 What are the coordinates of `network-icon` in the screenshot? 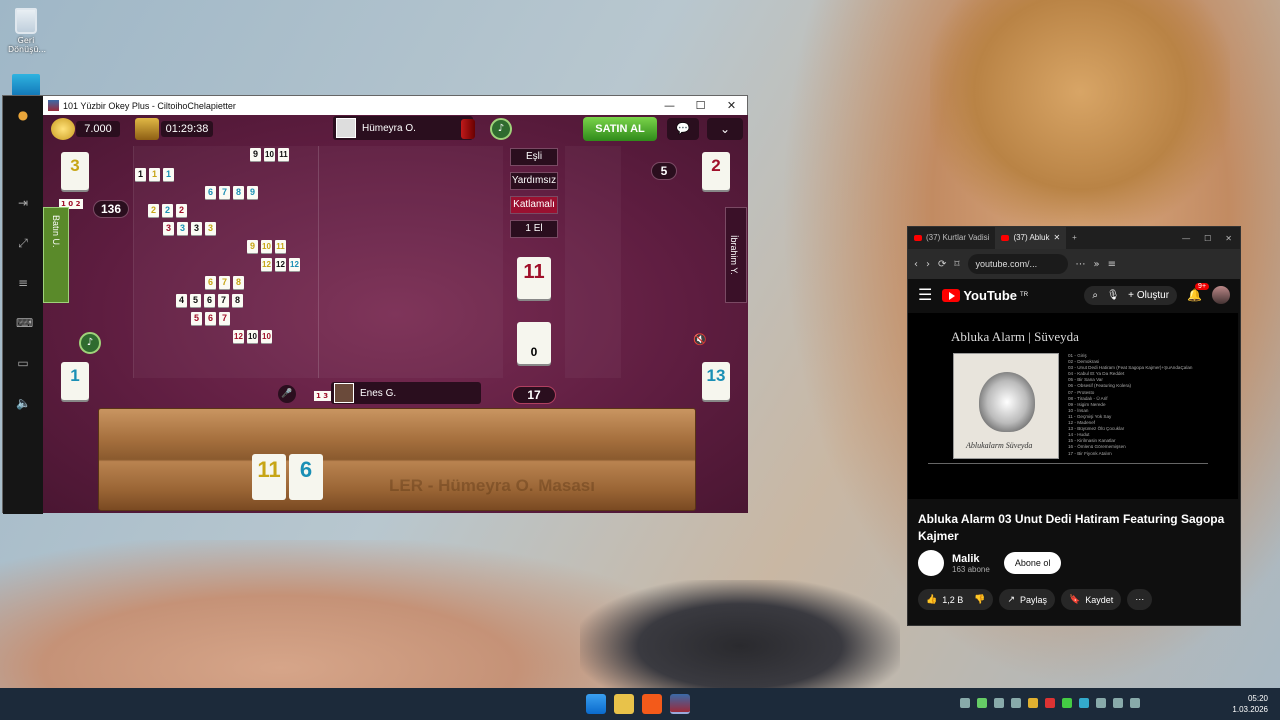 It's located at (1101, 703).